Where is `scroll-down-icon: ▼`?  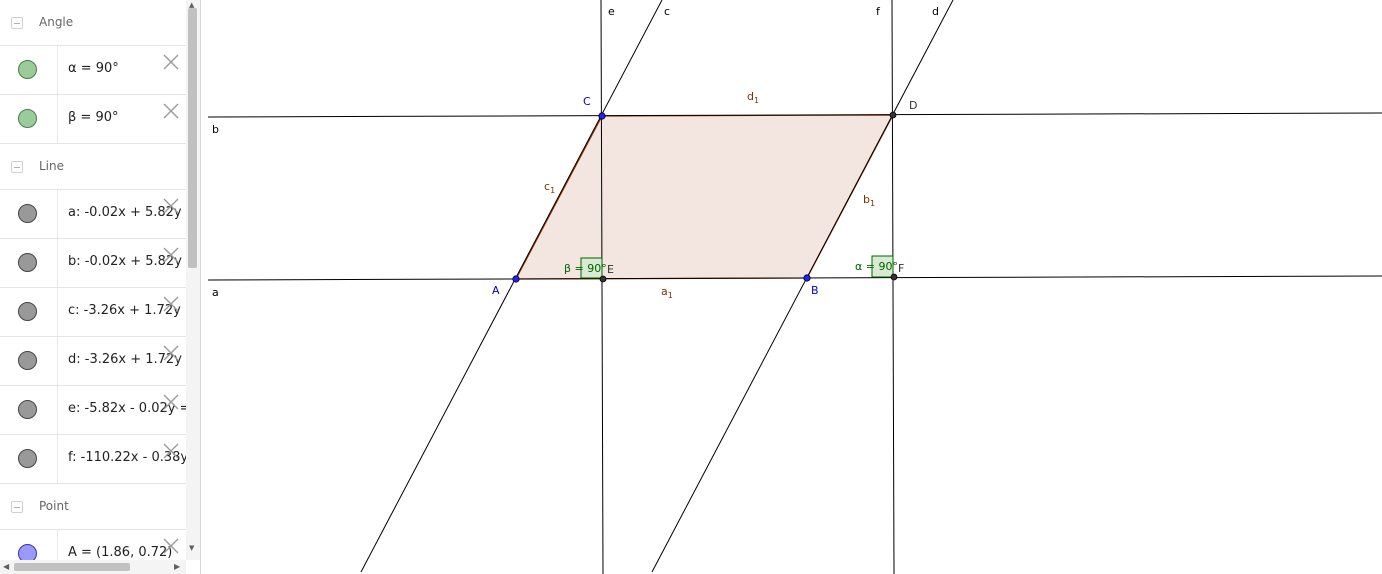
scroll-down-icon: ▼ is located at coordinates (191, 548).